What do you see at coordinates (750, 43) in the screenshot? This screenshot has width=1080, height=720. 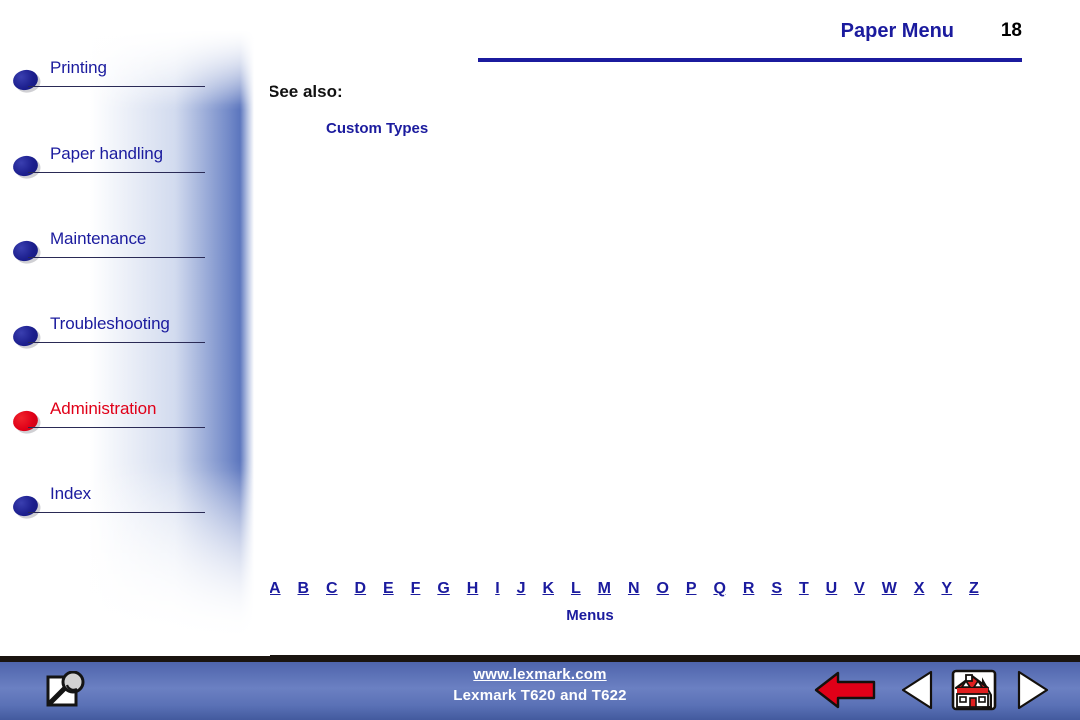 I see `page-header: Paper Menu 18` at bounding box center [750, 43].